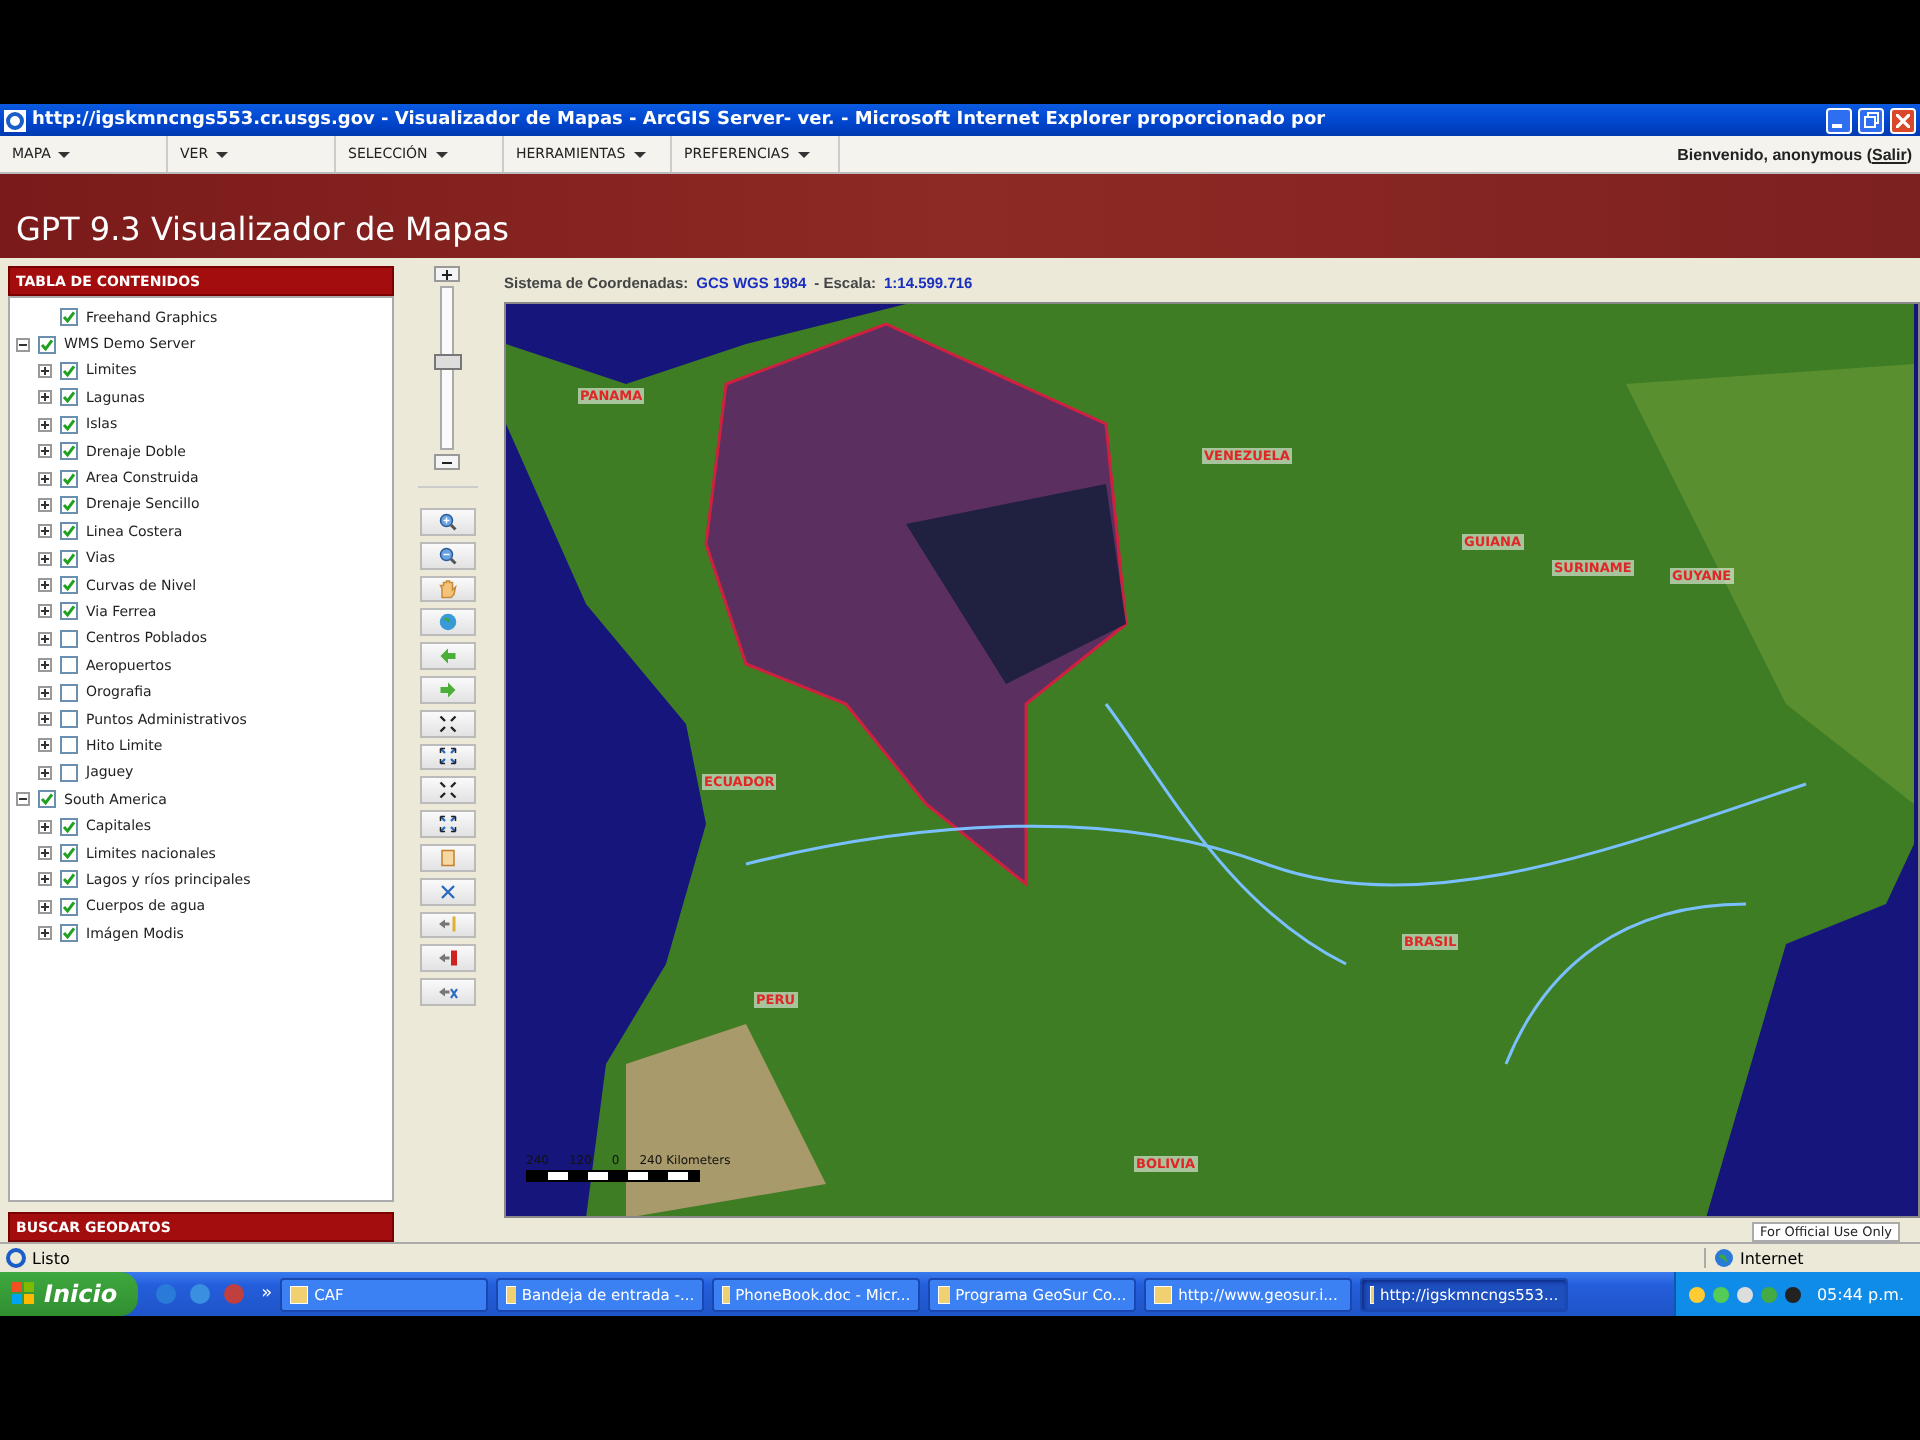 Image resolution: width=1920 pixels, height=1440 pixels. Describe the element at coordinates (1889, 154) in the screenshot. I see `logout-link: Salir` at that location.